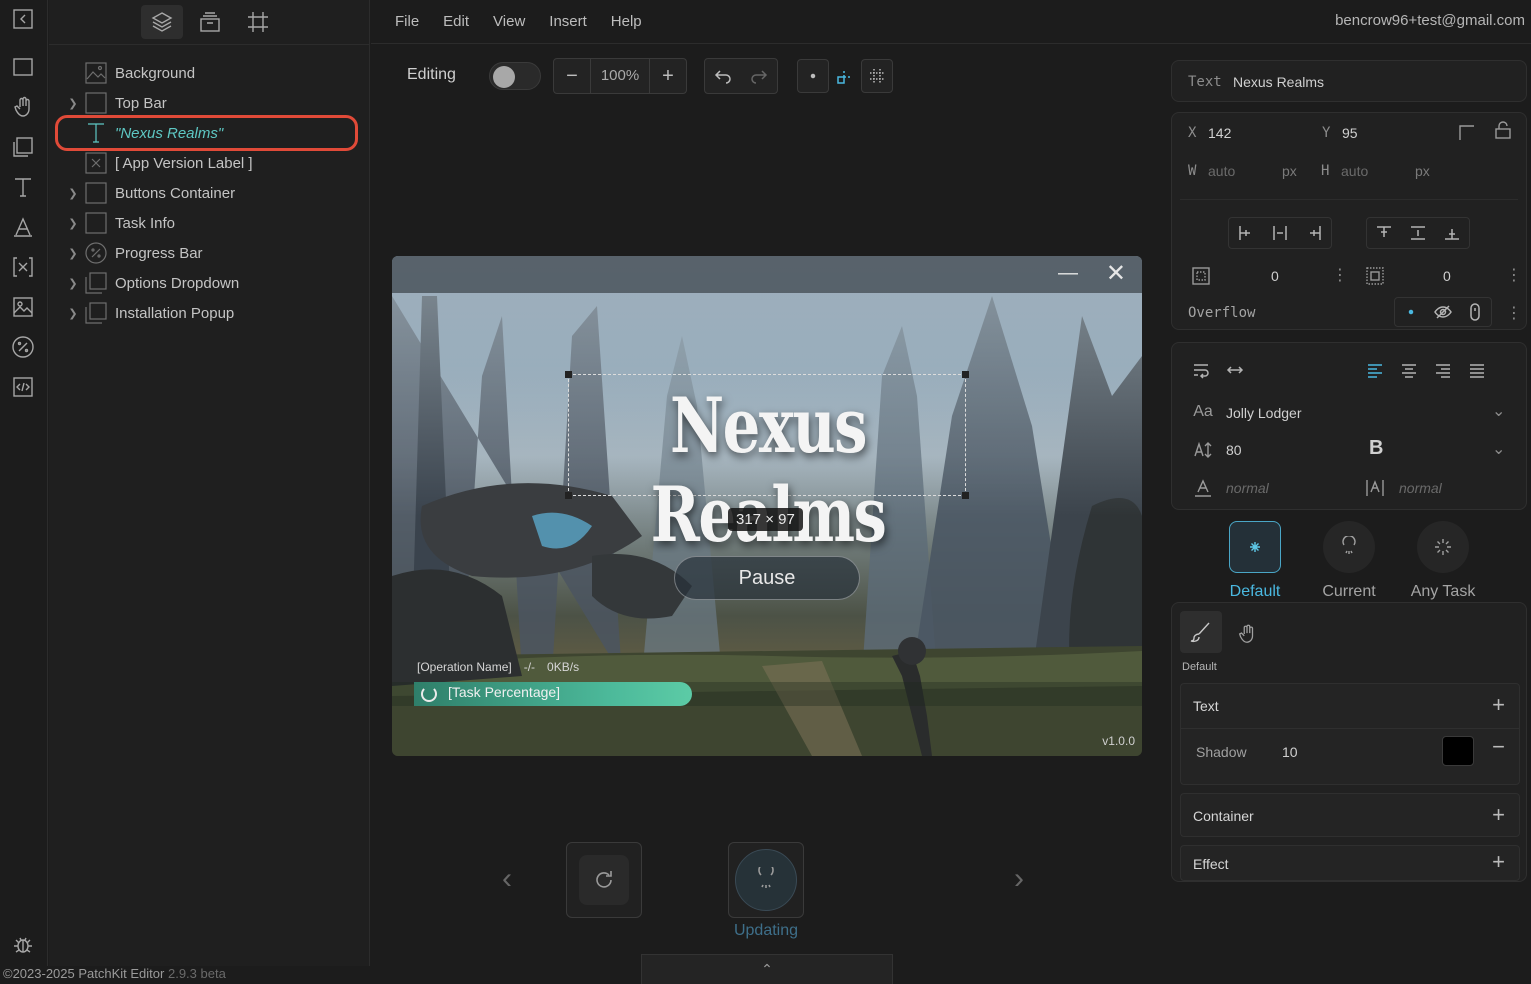 This screenshot has width=1531, height=984. I want to click on redo-button, so click(759, 76).